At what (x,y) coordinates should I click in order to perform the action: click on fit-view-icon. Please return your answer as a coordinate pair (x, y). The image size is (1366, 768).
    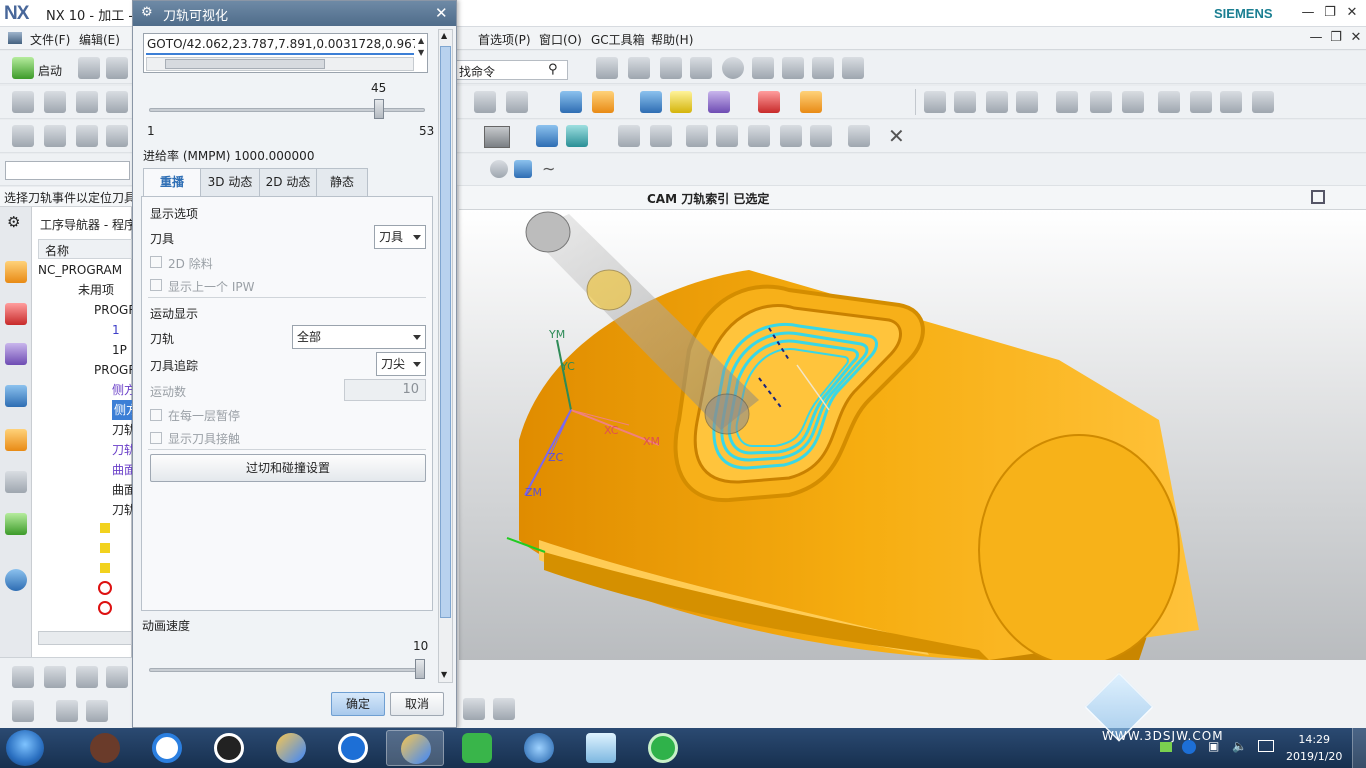
    Looking at the image, I should click on (1318, 197).